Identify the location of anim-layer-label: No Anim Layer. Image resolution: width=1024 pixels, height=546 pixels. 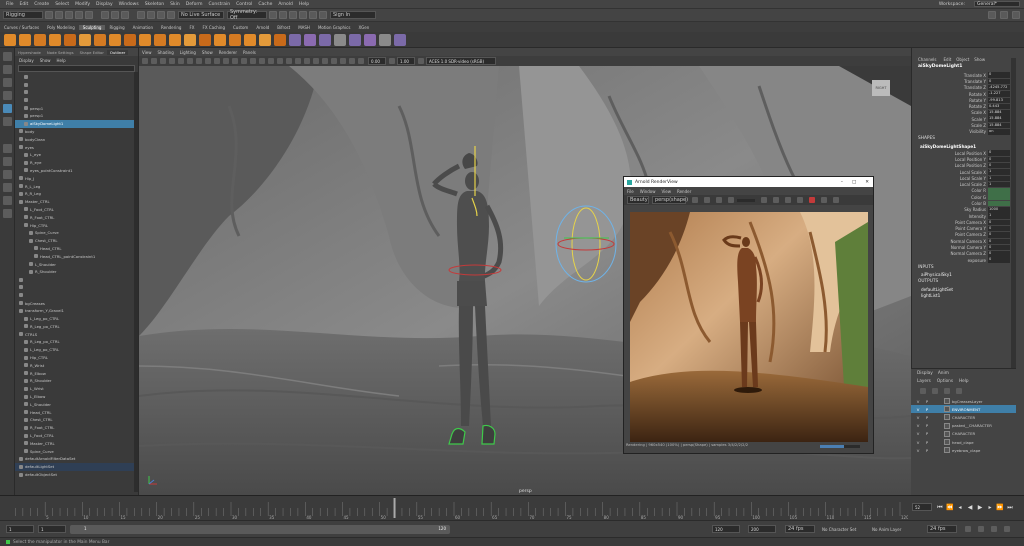
(886, 529).